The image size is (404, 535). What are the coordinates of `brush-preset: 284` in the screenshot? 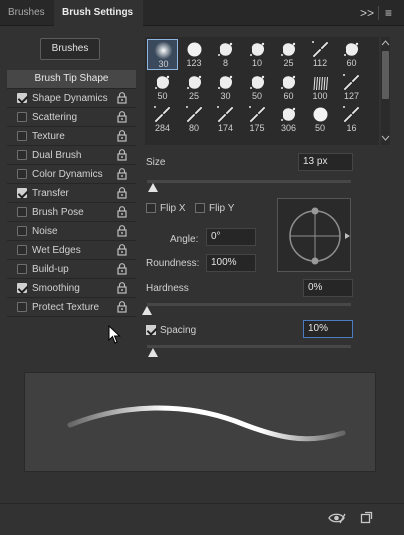 It's located at (162, 119).